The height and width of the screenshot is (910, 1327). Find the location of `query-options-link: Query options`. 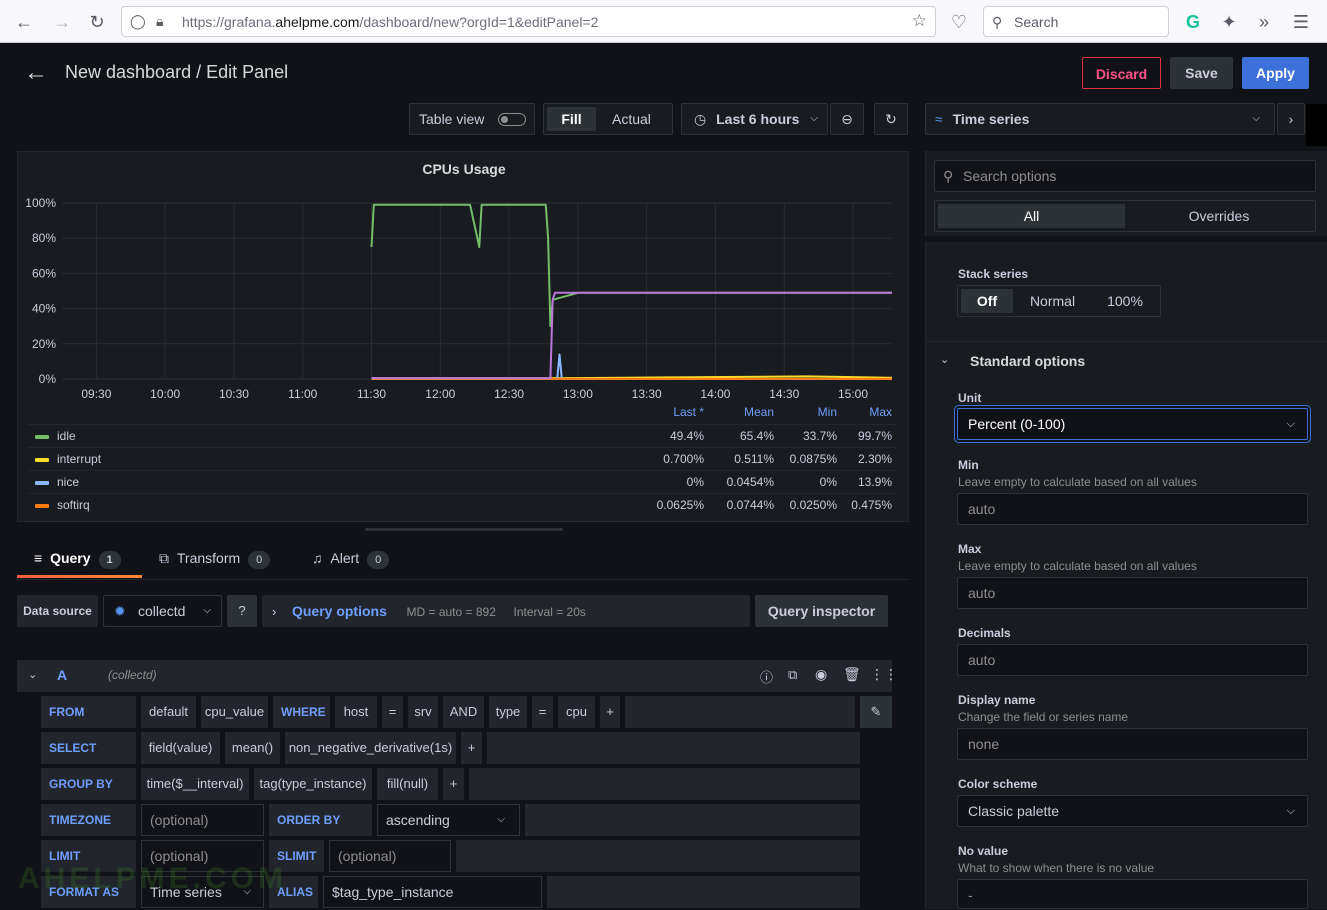

query-options-link: Query options is located at coordinates (339, 611).